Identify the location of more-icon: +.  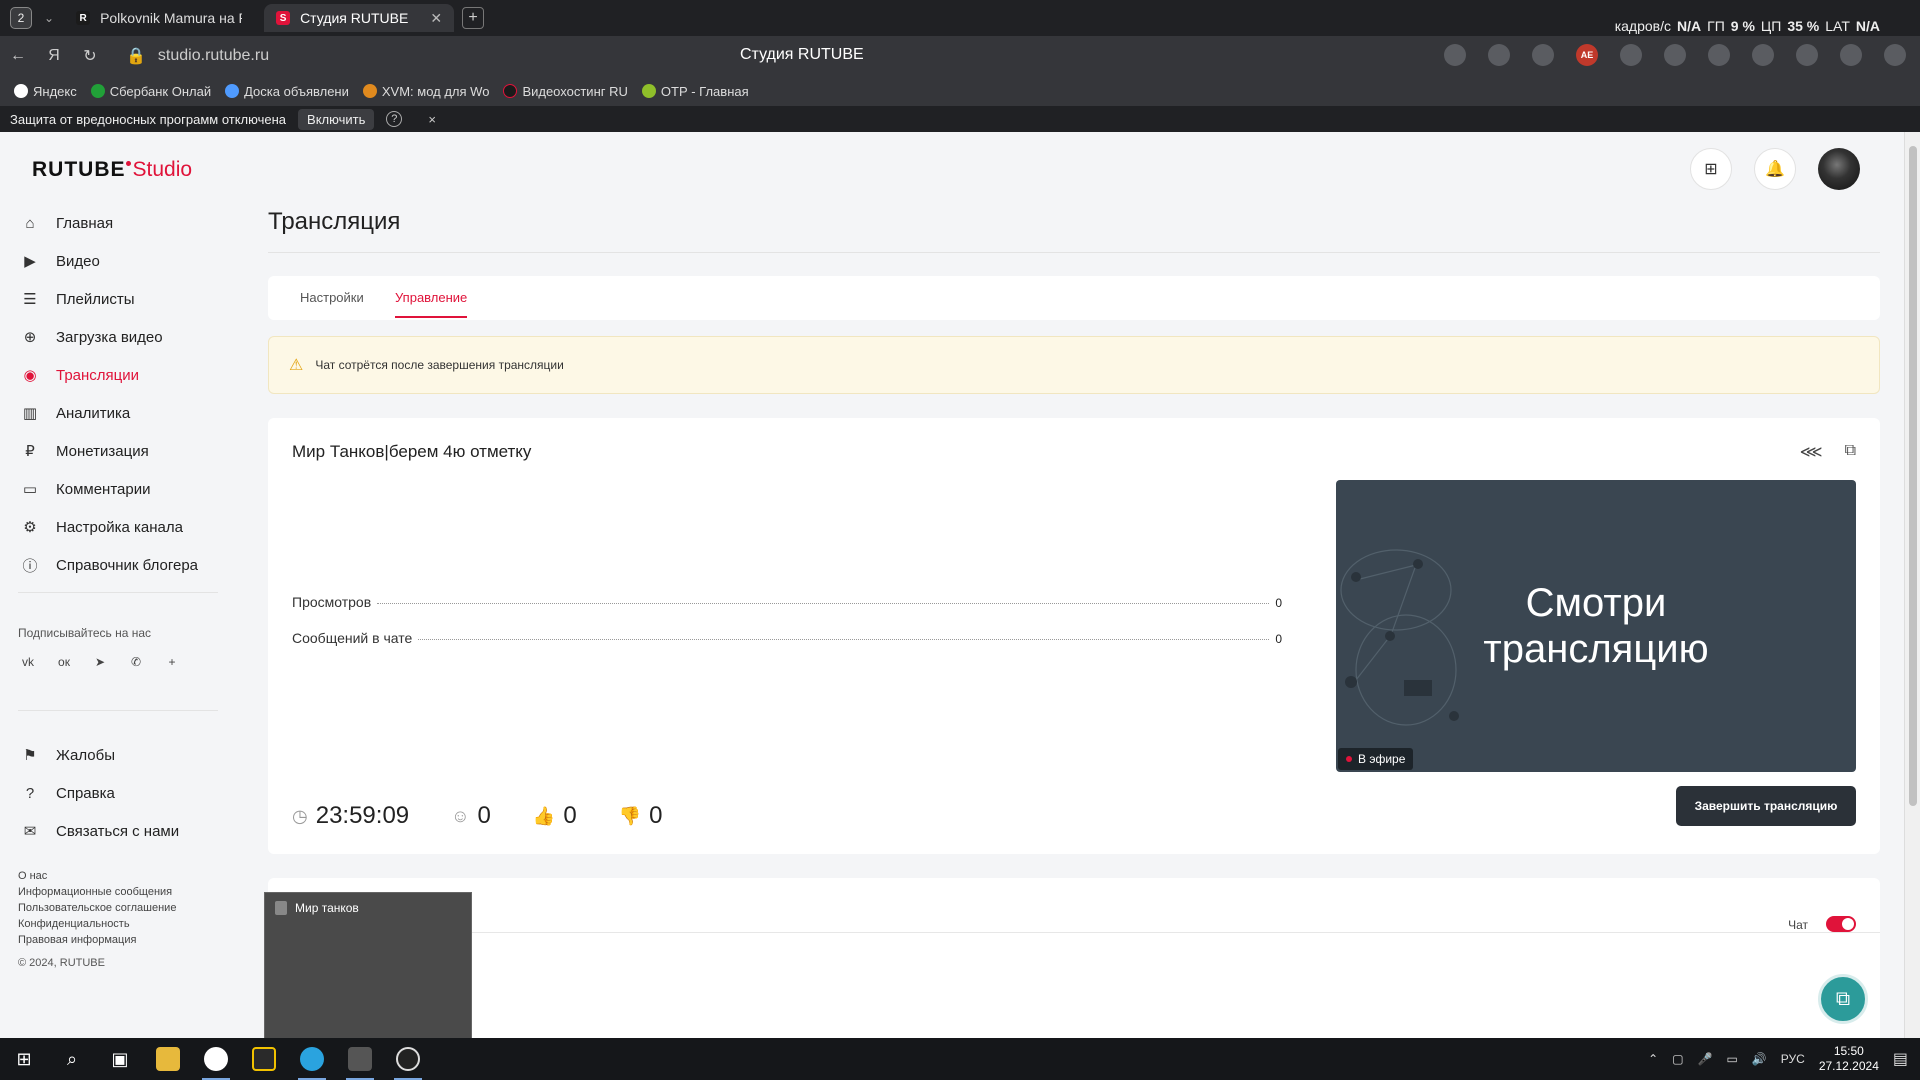
(172, 662).